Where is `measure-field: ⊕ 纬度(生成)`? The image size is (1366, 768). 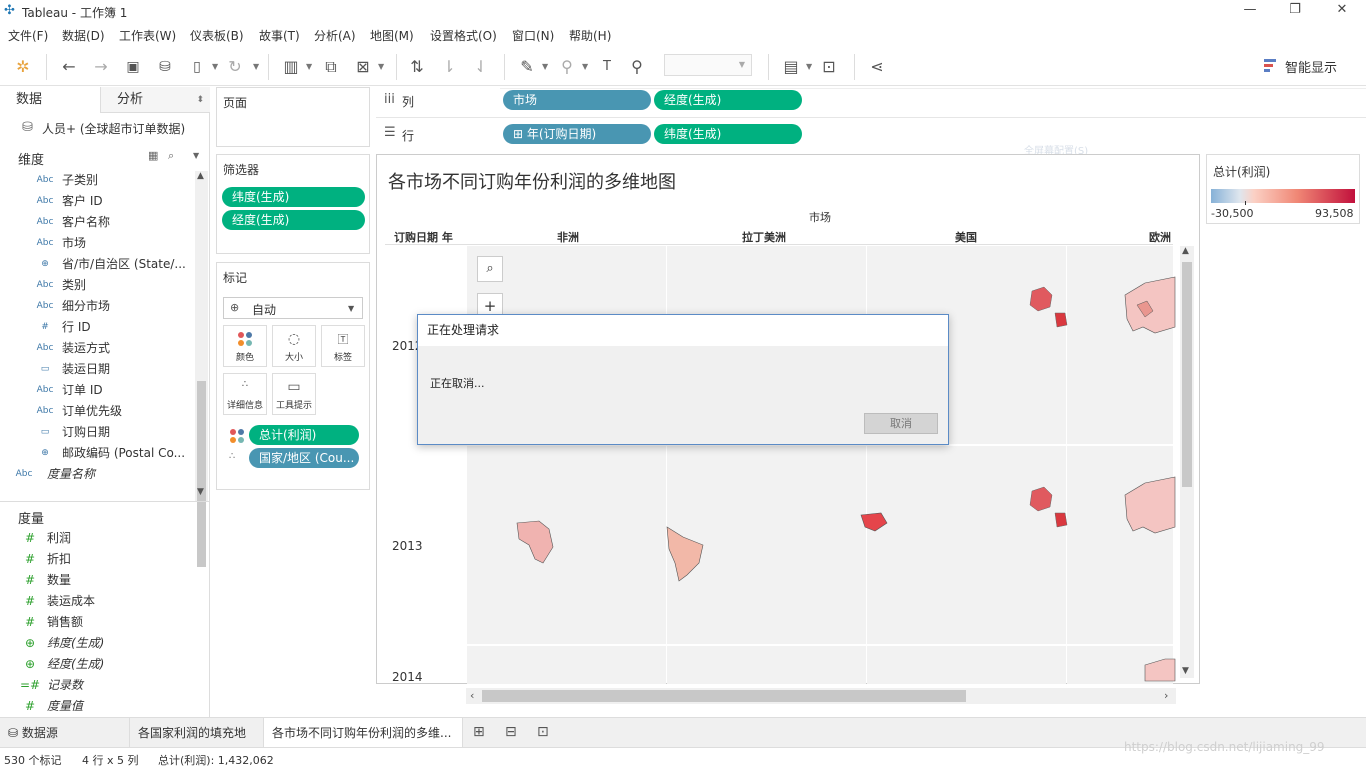 measure-field: ⊕ 纬度(生成) is located at coordinates (97, 643).